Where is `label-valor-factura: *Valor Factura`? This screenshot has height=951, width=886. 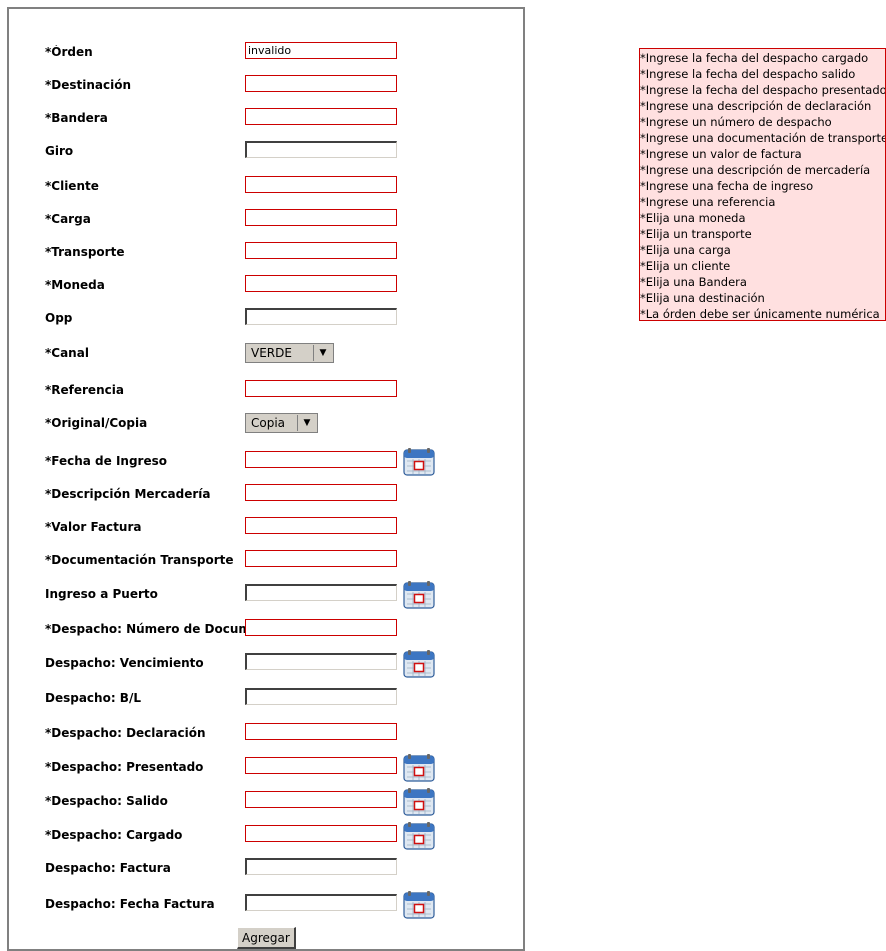 label-valor-factura: *Valor Factura is located at coordinates (93, 527).